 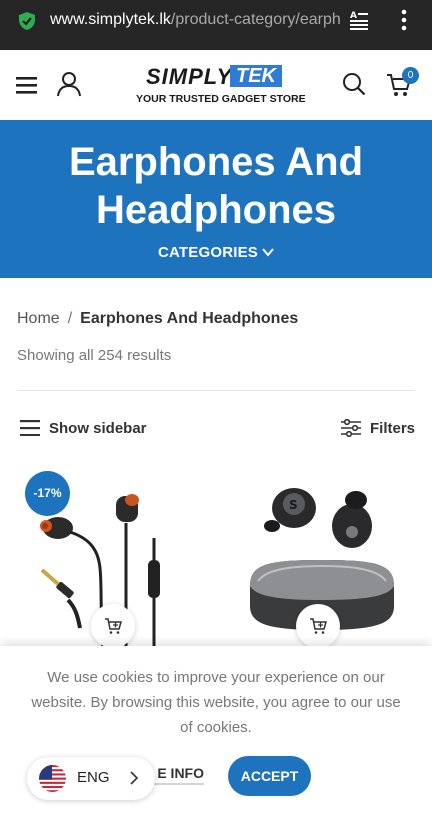 I want to click on cart-count-badge: 0, so click(x=410, y=75).